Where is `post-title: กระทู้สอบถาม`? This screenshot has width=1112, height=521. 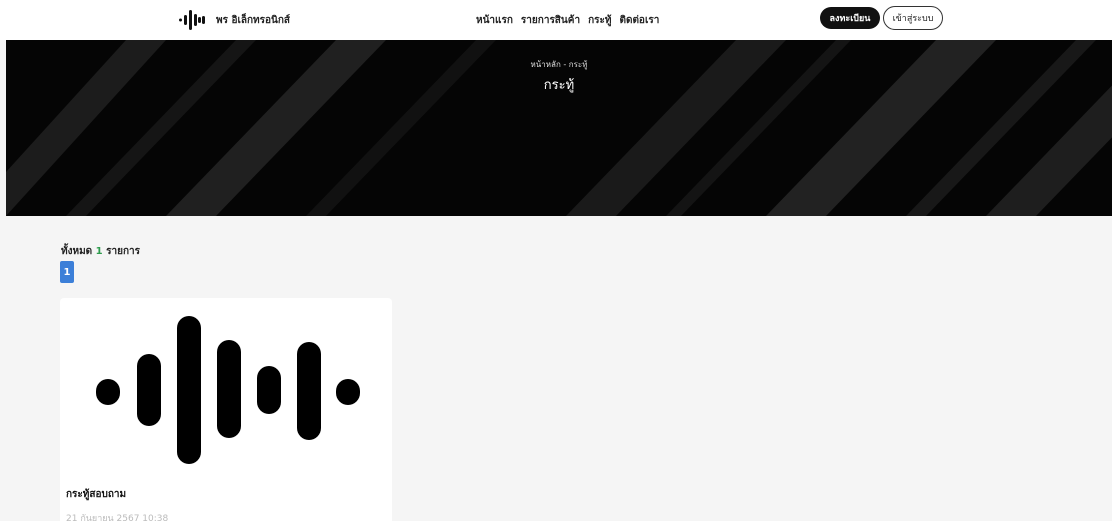 post-title: กระทู้สอบถาม is located at coordinates (96, 494).